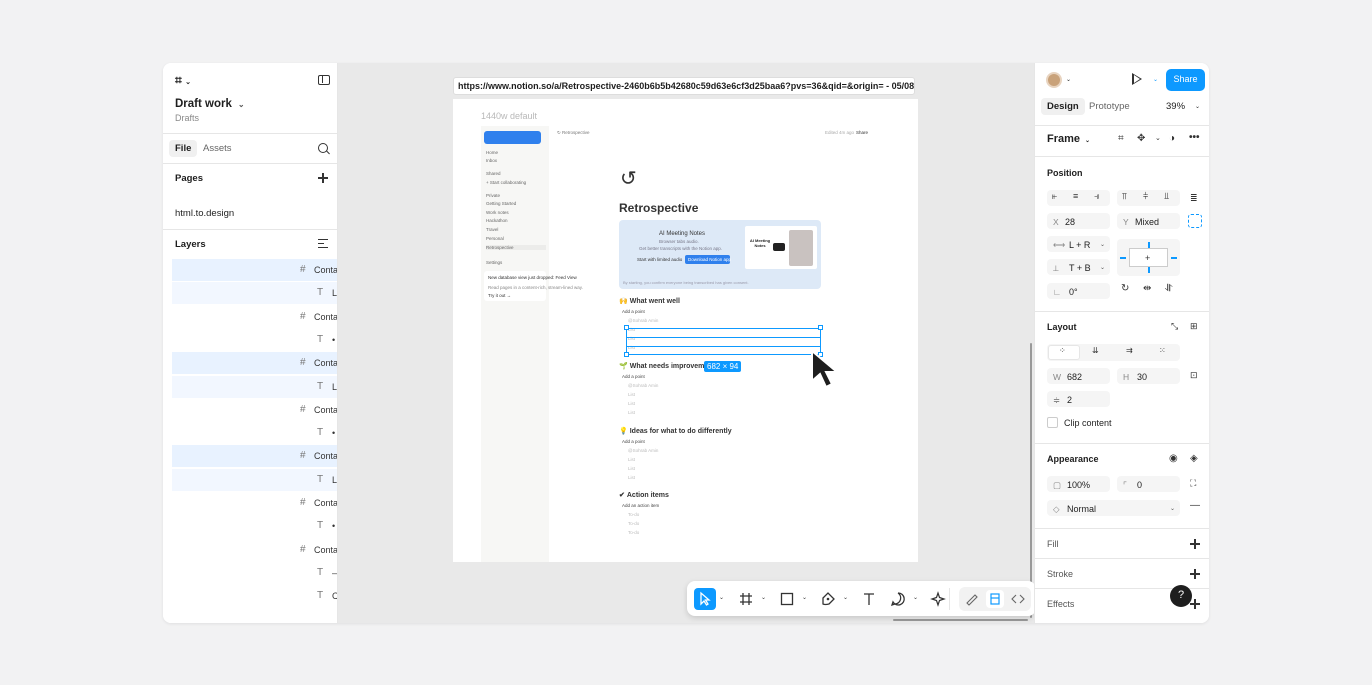 The height and width of the screenshot is (685, 1372). I want to click on actions-tool, so click(938, 599).